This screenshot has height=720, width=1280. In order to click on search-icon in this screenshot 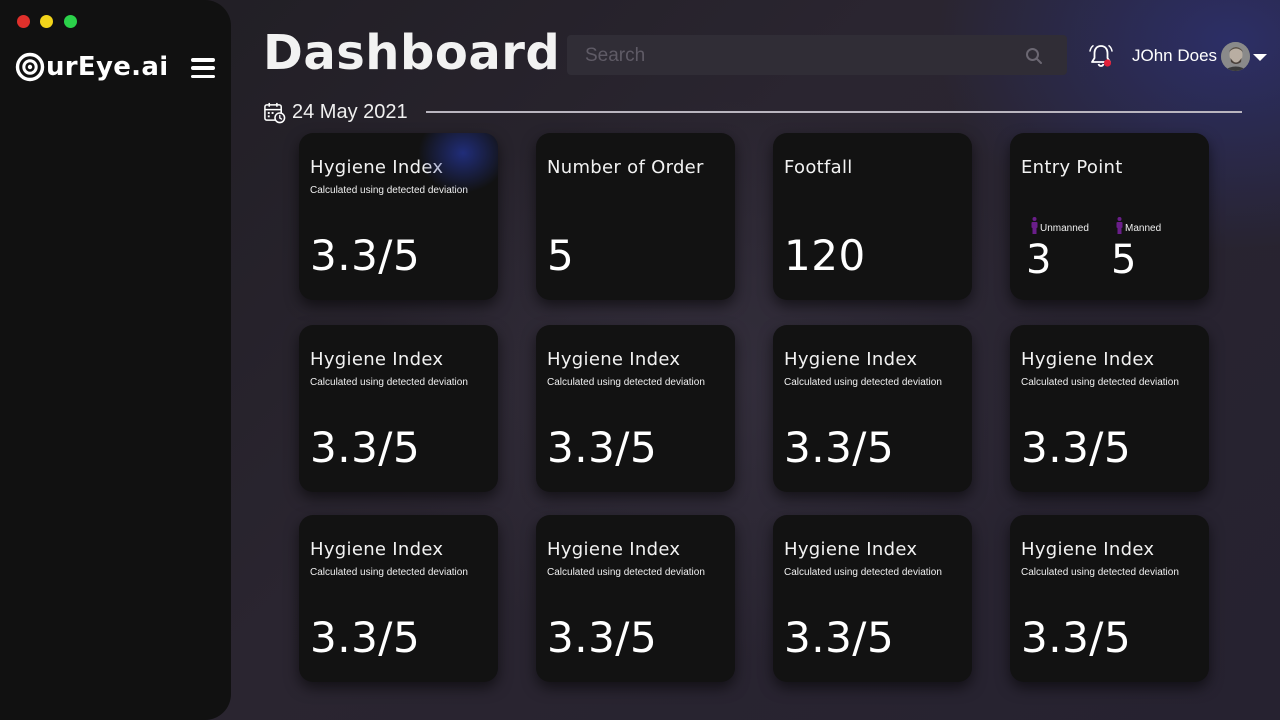, I will do `click(1034, 56)`.